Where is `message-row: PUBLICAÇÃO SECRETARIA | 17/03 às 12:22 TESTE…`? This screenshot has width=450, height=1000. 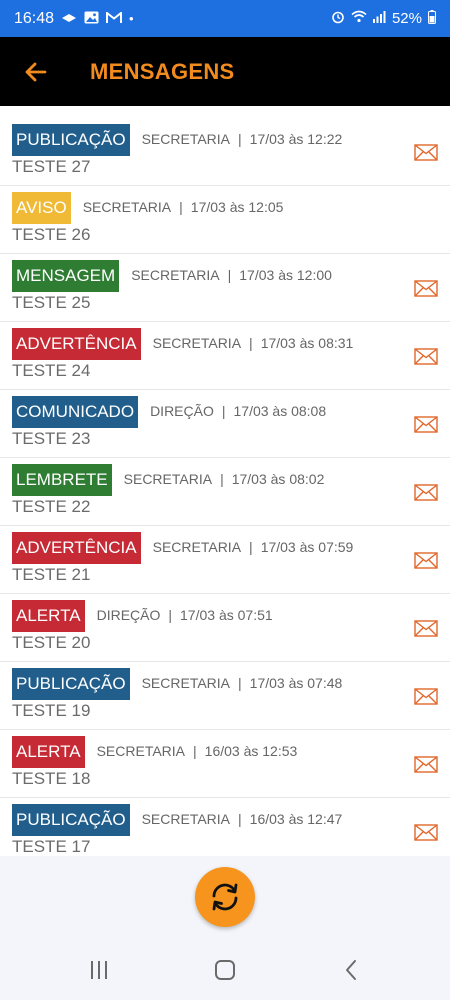 message-row: PUBLICAÇÃO SECRETARIA | 17/03 às 12:22 TESTE… is located at coordinates (225, 152).